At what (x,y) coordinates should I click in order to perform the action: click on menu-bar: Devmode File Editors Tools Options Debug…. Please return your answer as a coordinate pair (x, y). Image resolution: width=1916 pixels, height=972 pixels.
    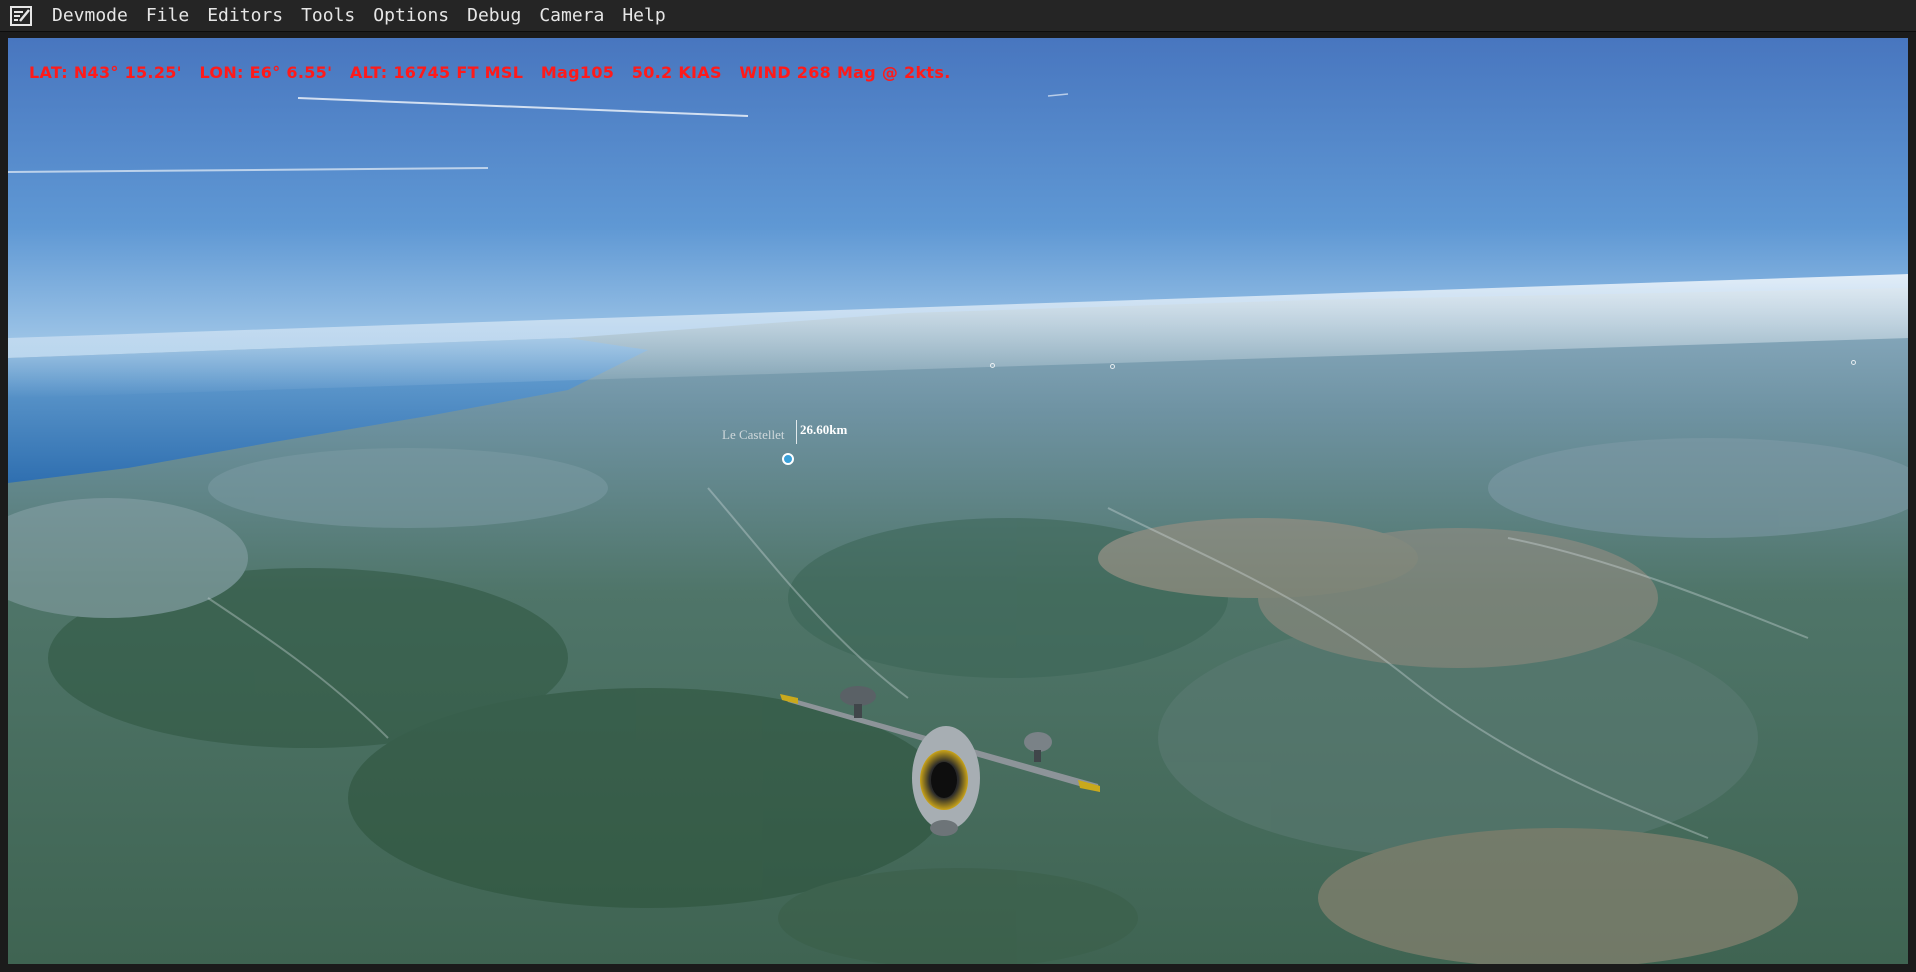
    Looking at the image, I should click on (958, 16).